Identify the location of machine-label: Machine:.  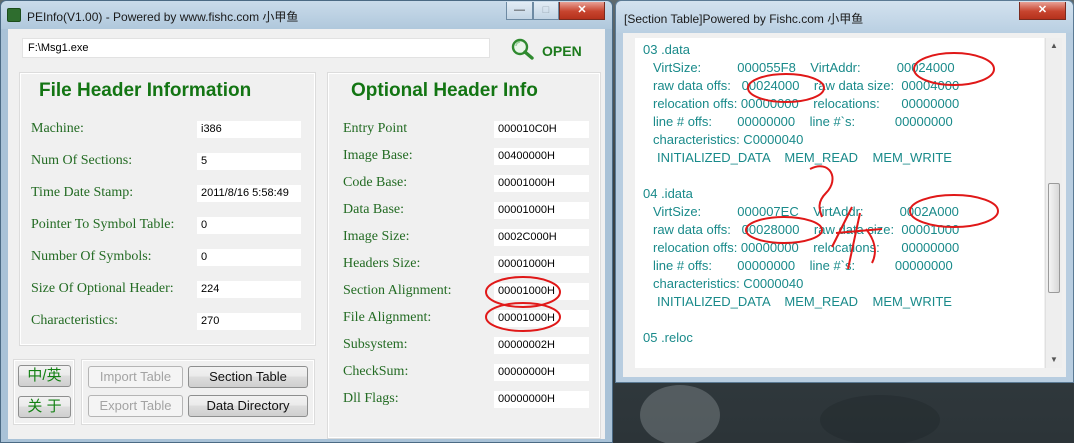
(57, 128).